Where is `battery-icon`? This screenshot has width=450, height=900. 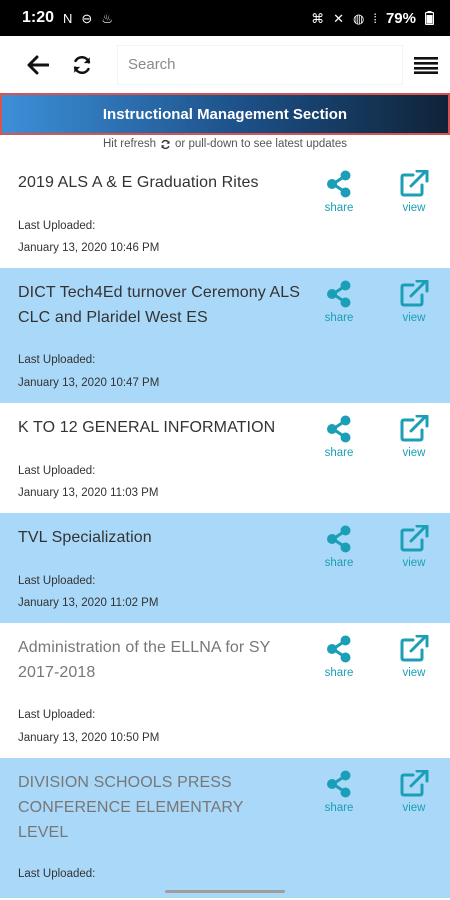 battery-icon is located at coordinates (429, 18).